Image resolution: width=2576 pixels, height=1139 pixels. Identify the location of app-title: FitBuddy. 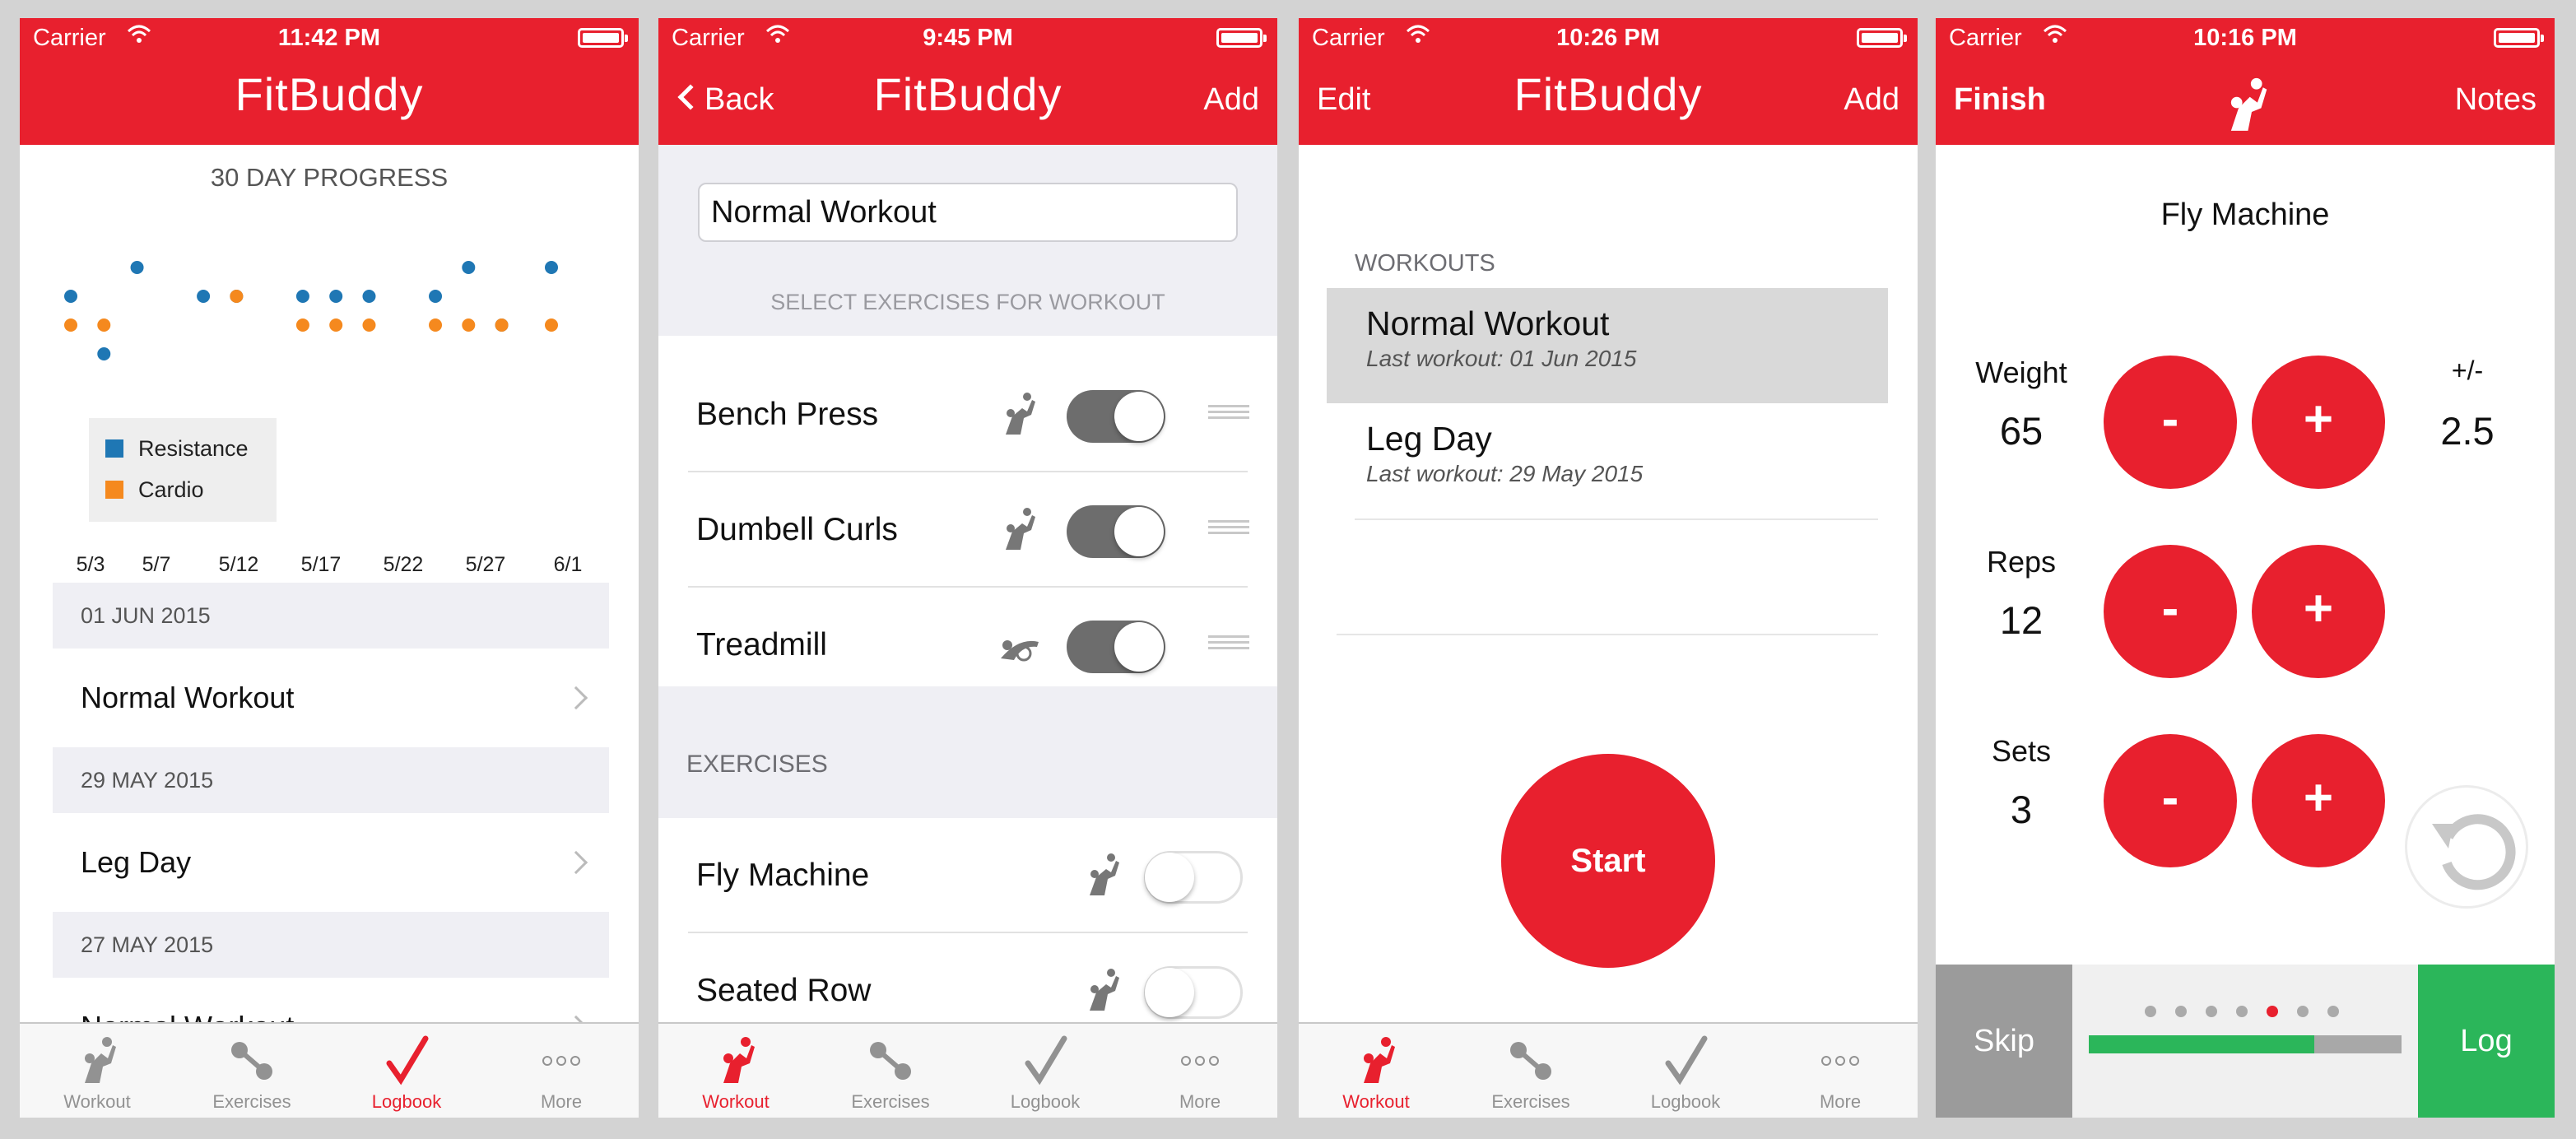
(967, 94).